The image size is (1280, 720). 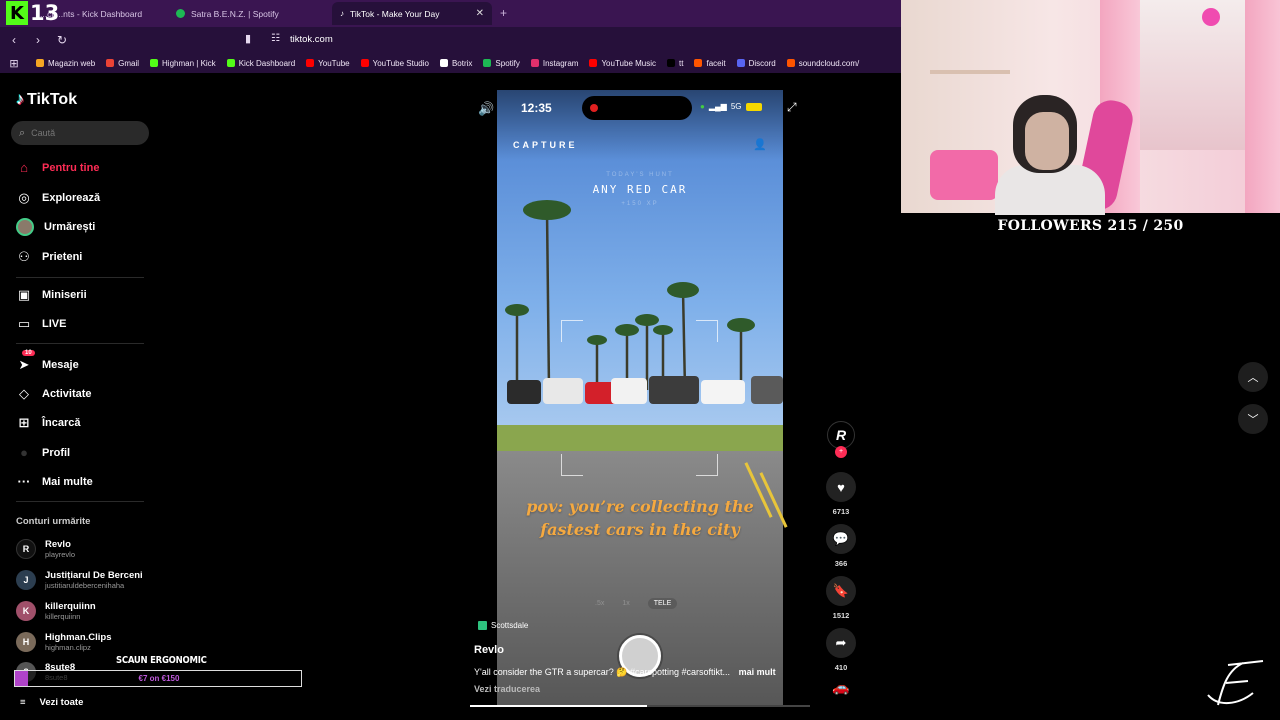 I want to click on site-info-icon: ☷, so click(x=275, y=38).